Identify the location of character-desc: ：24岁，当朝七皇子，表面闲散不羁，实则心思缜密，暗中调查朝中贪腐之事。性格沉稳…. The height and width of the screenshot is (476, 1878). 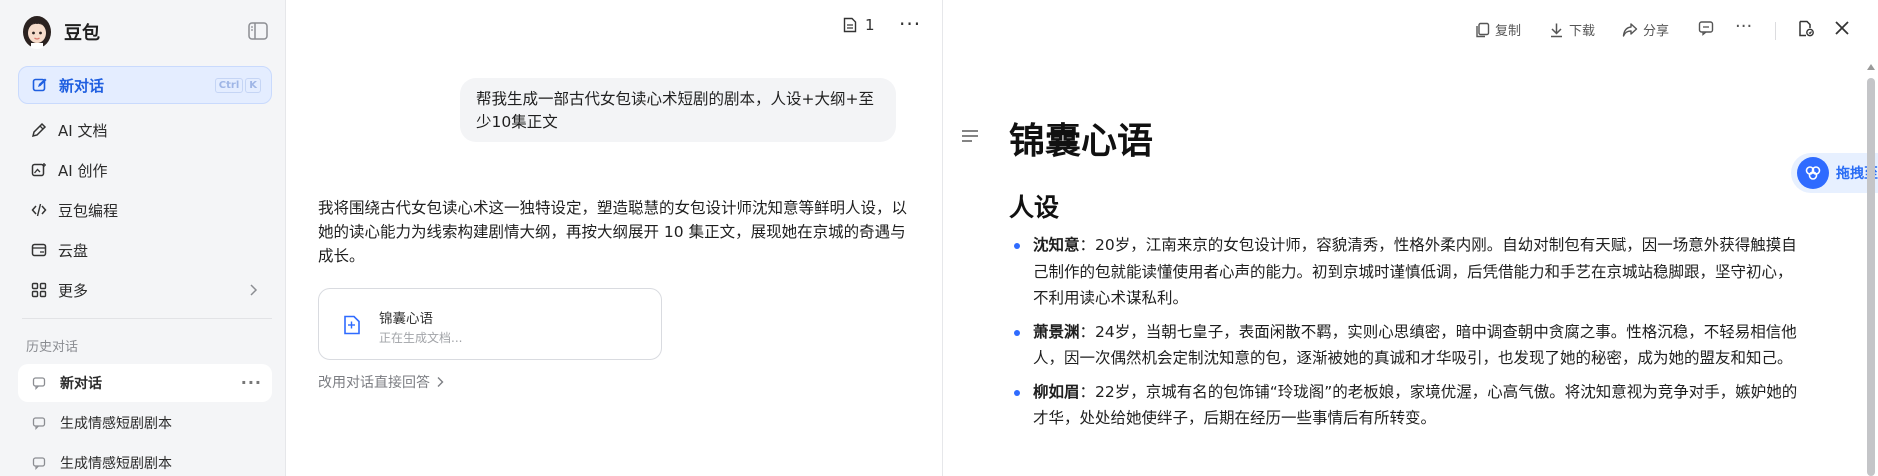
(1415, 345).